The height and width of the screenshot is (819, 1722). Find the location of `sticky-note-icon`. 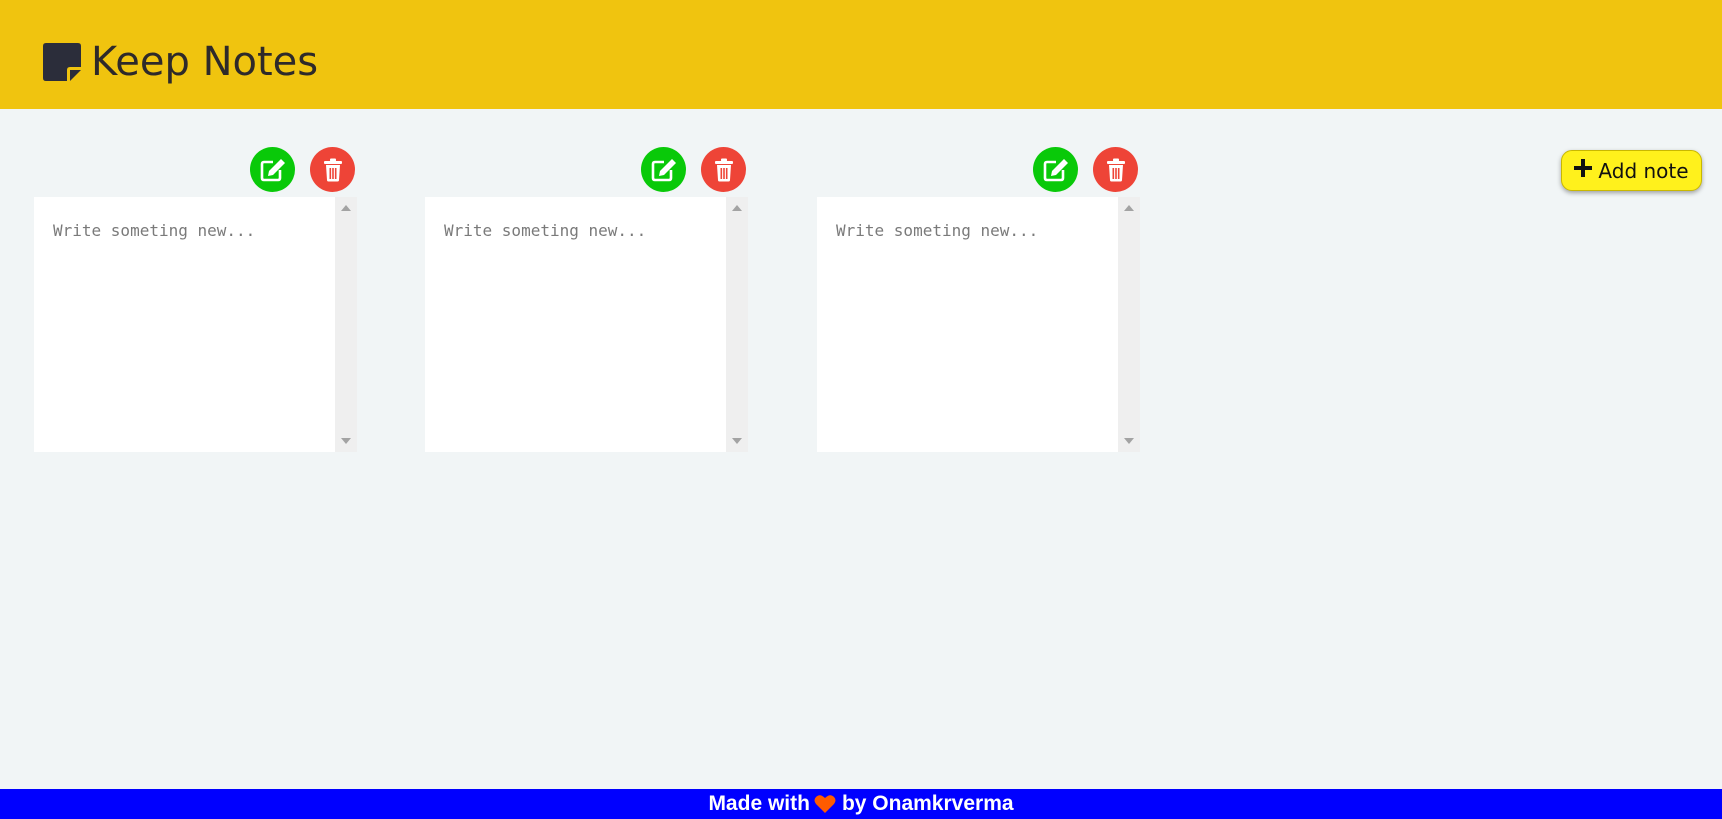

sticky-note-icon is located at coordinates (62, 62).